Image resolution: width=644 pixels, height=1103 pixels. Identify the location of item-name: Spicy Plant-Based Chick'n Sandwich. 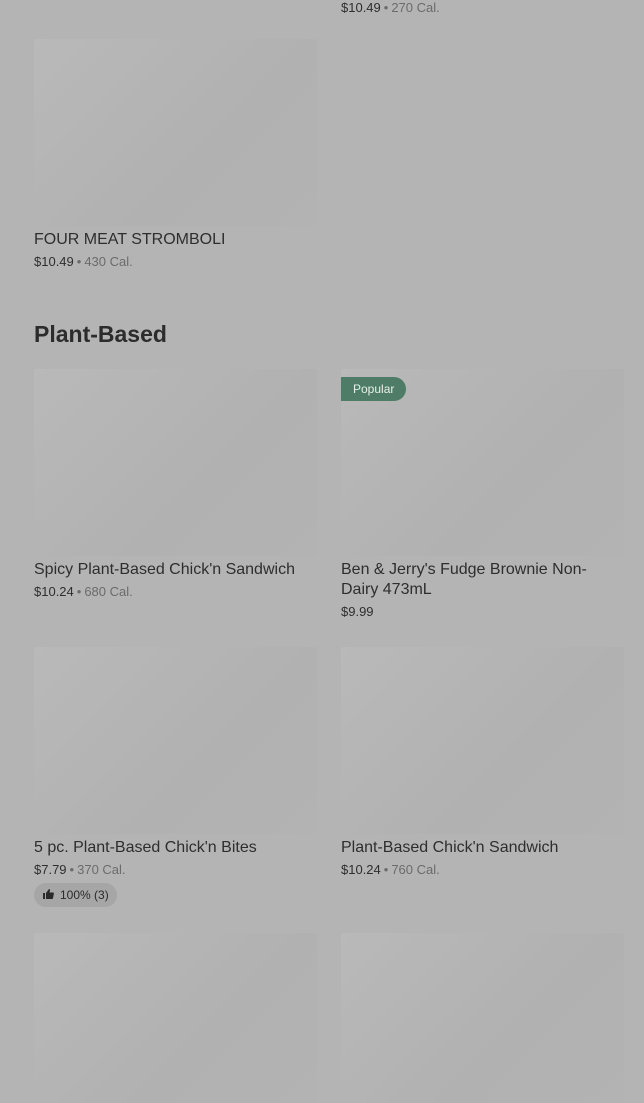
(164, 569).